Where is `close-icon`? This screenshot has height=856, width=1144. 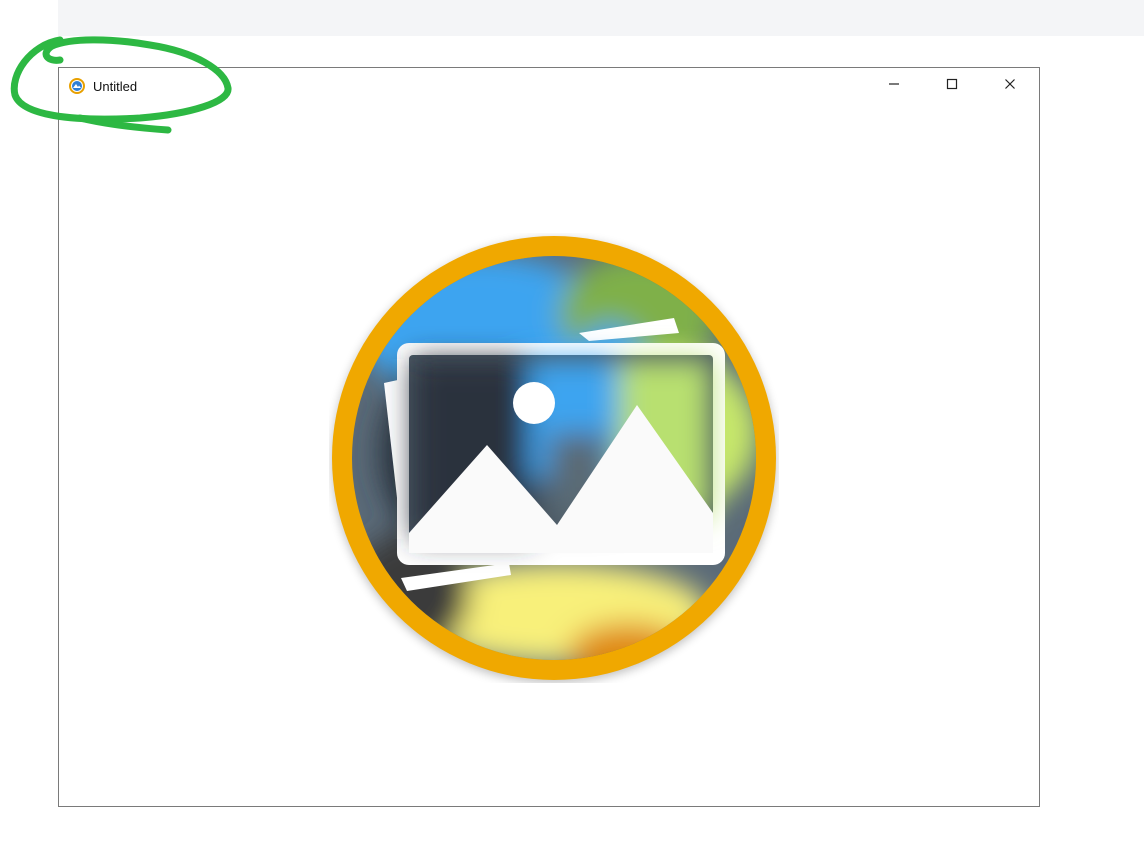
close-icon is located at coordinates (1010, 86).